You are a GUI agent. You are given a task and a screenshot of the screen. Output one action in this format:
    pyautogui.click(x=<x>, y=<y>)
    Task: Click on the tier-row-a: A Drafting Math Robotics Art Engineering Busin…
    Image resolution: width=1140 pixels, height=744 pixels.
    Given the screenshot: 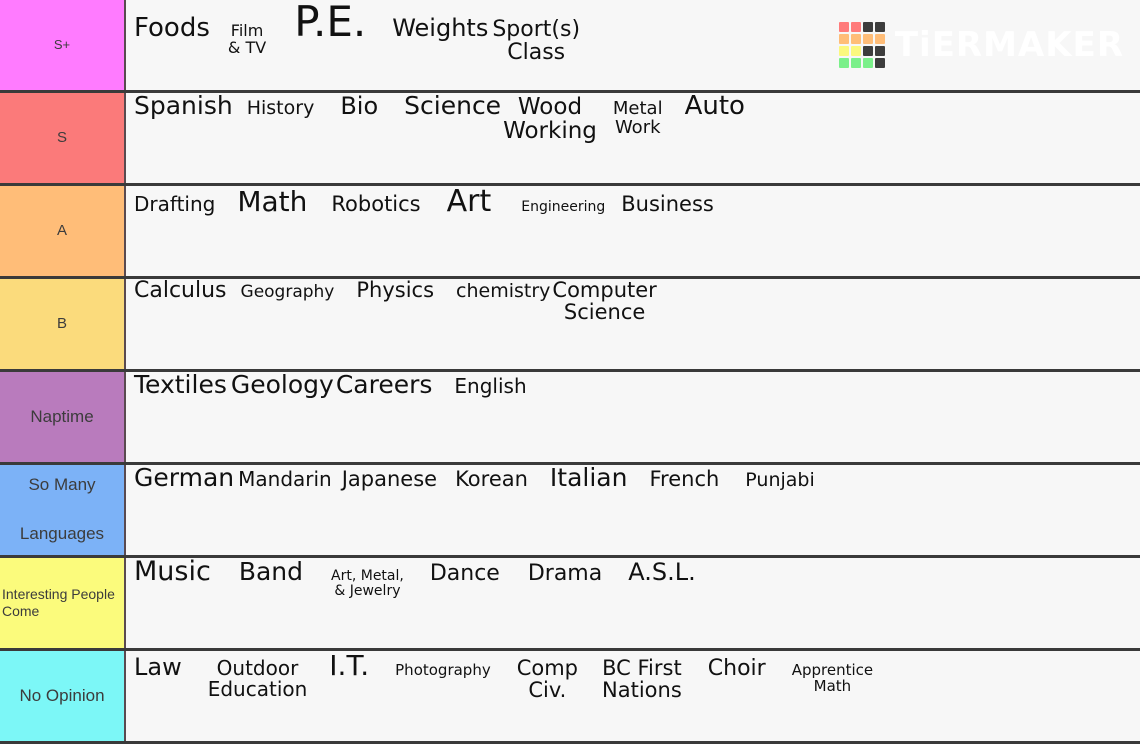 What is the action you would take?
    pyautogui.click(x=570, y=232)
    